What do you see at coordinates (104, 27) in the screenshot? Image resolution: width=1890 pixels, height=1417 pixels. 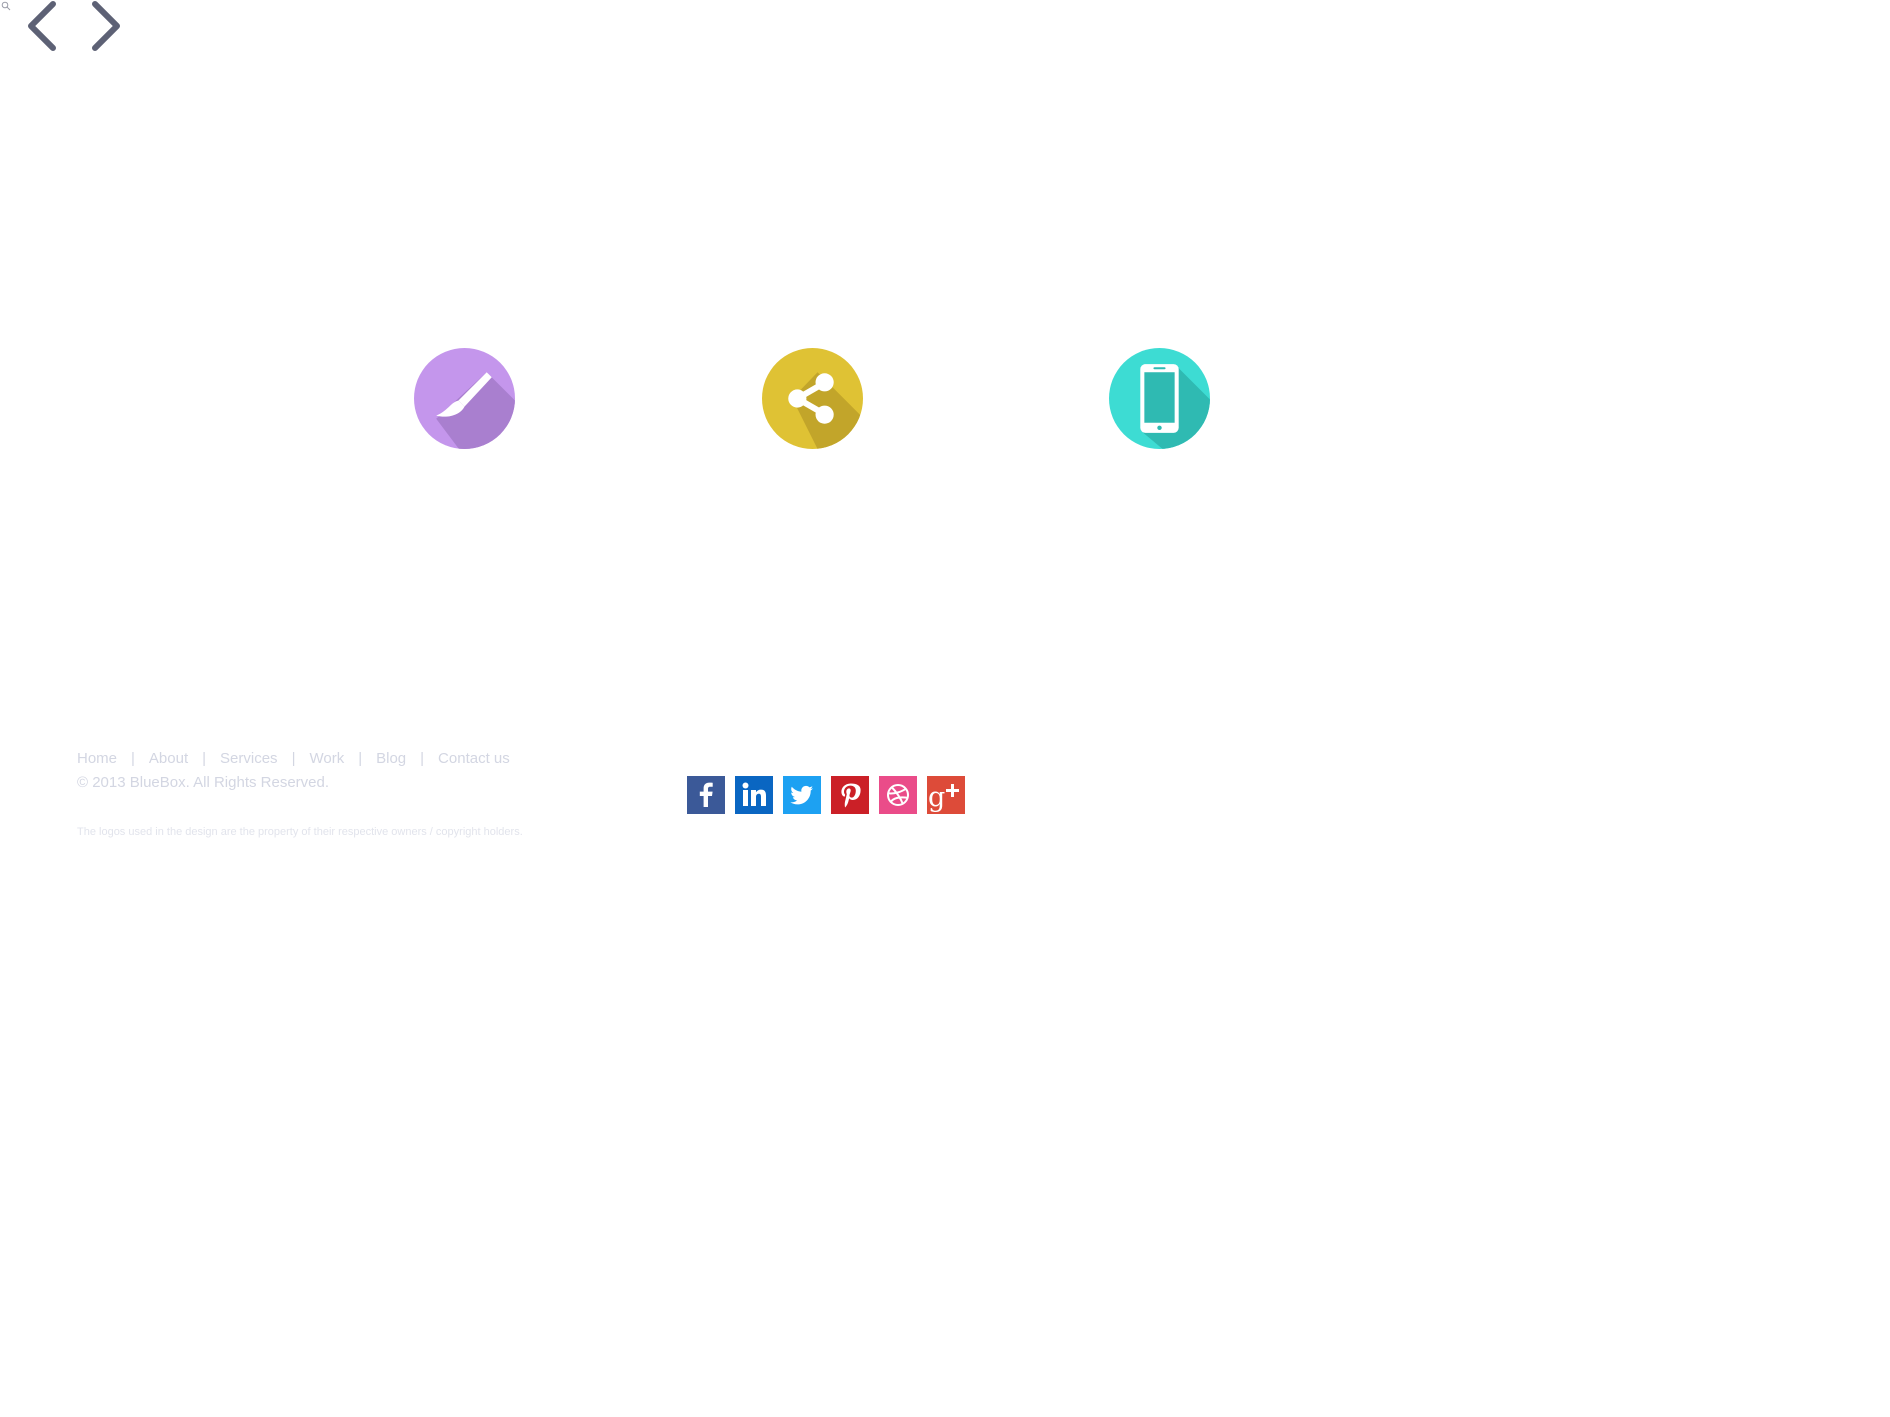 I see `chevron-right-icon` at bounding box center [104, 27].